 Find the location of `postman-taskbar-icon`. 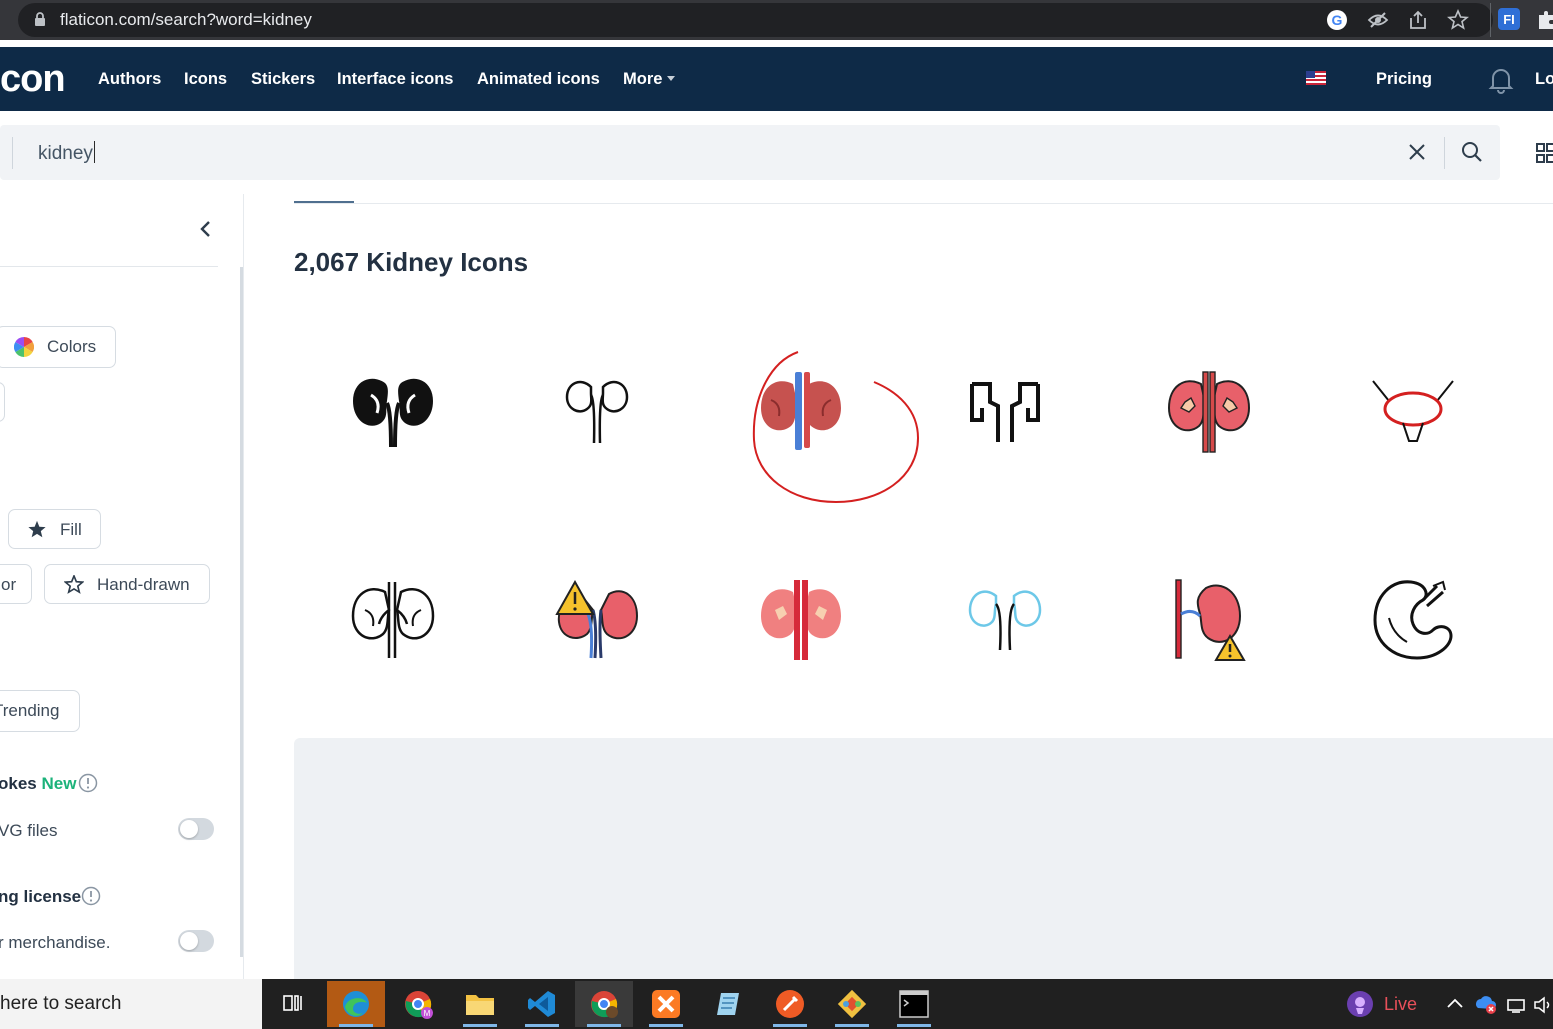

postman-taskbar-icon is located at coordinates (790, 1004).